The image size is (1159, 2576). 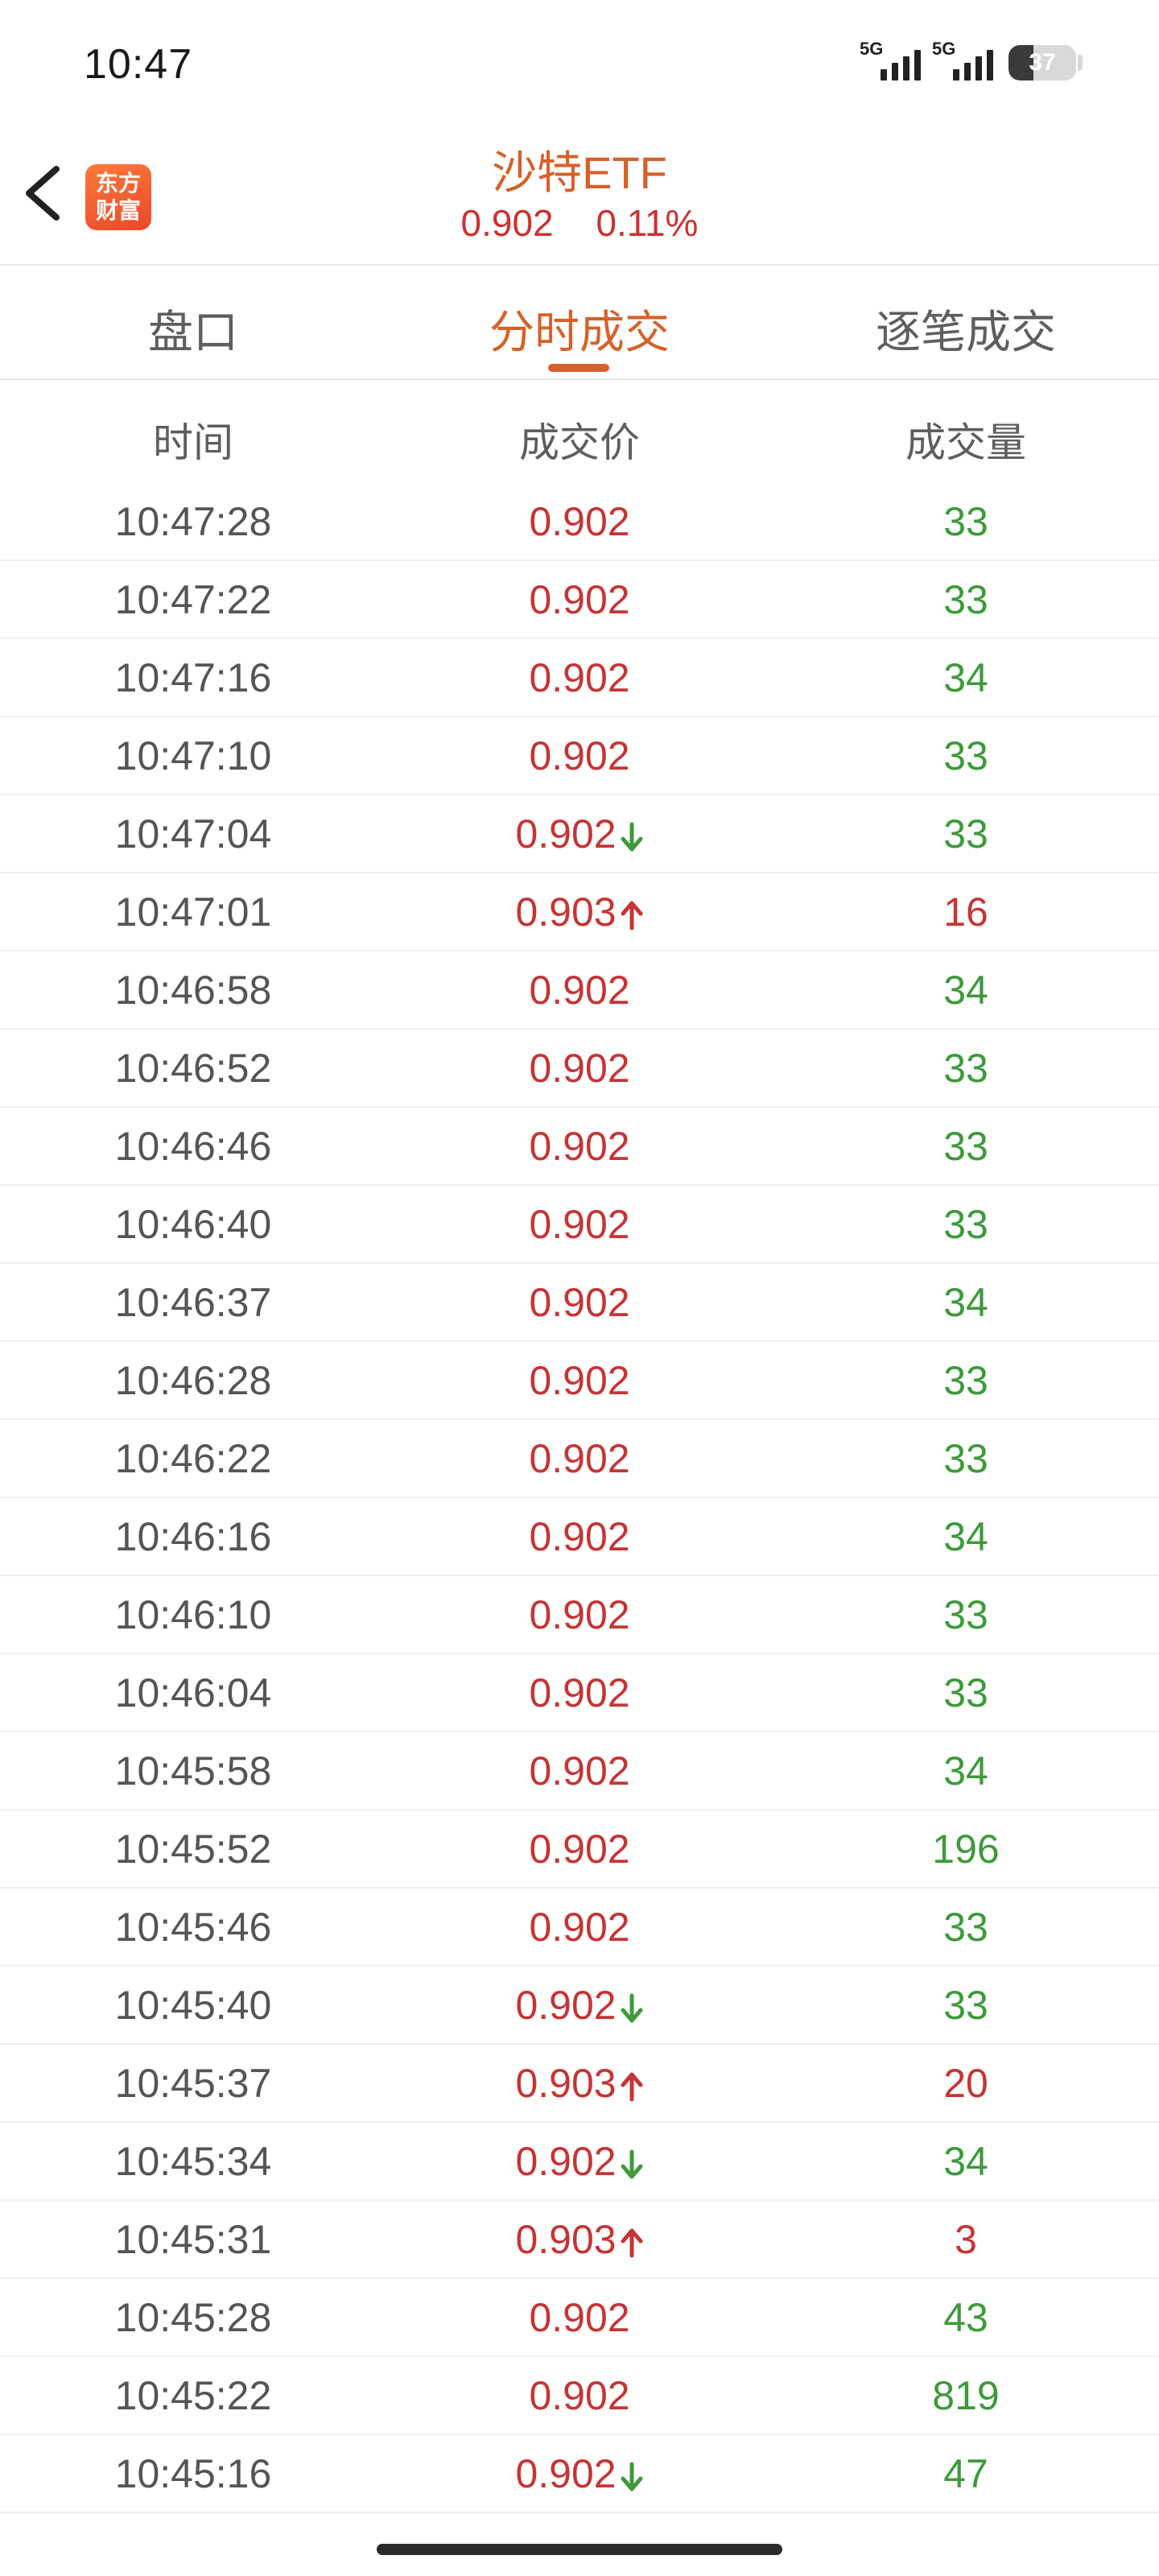 I want to click on table-row: 10:46:04 0.902 33, so click(x=579, y=1693).